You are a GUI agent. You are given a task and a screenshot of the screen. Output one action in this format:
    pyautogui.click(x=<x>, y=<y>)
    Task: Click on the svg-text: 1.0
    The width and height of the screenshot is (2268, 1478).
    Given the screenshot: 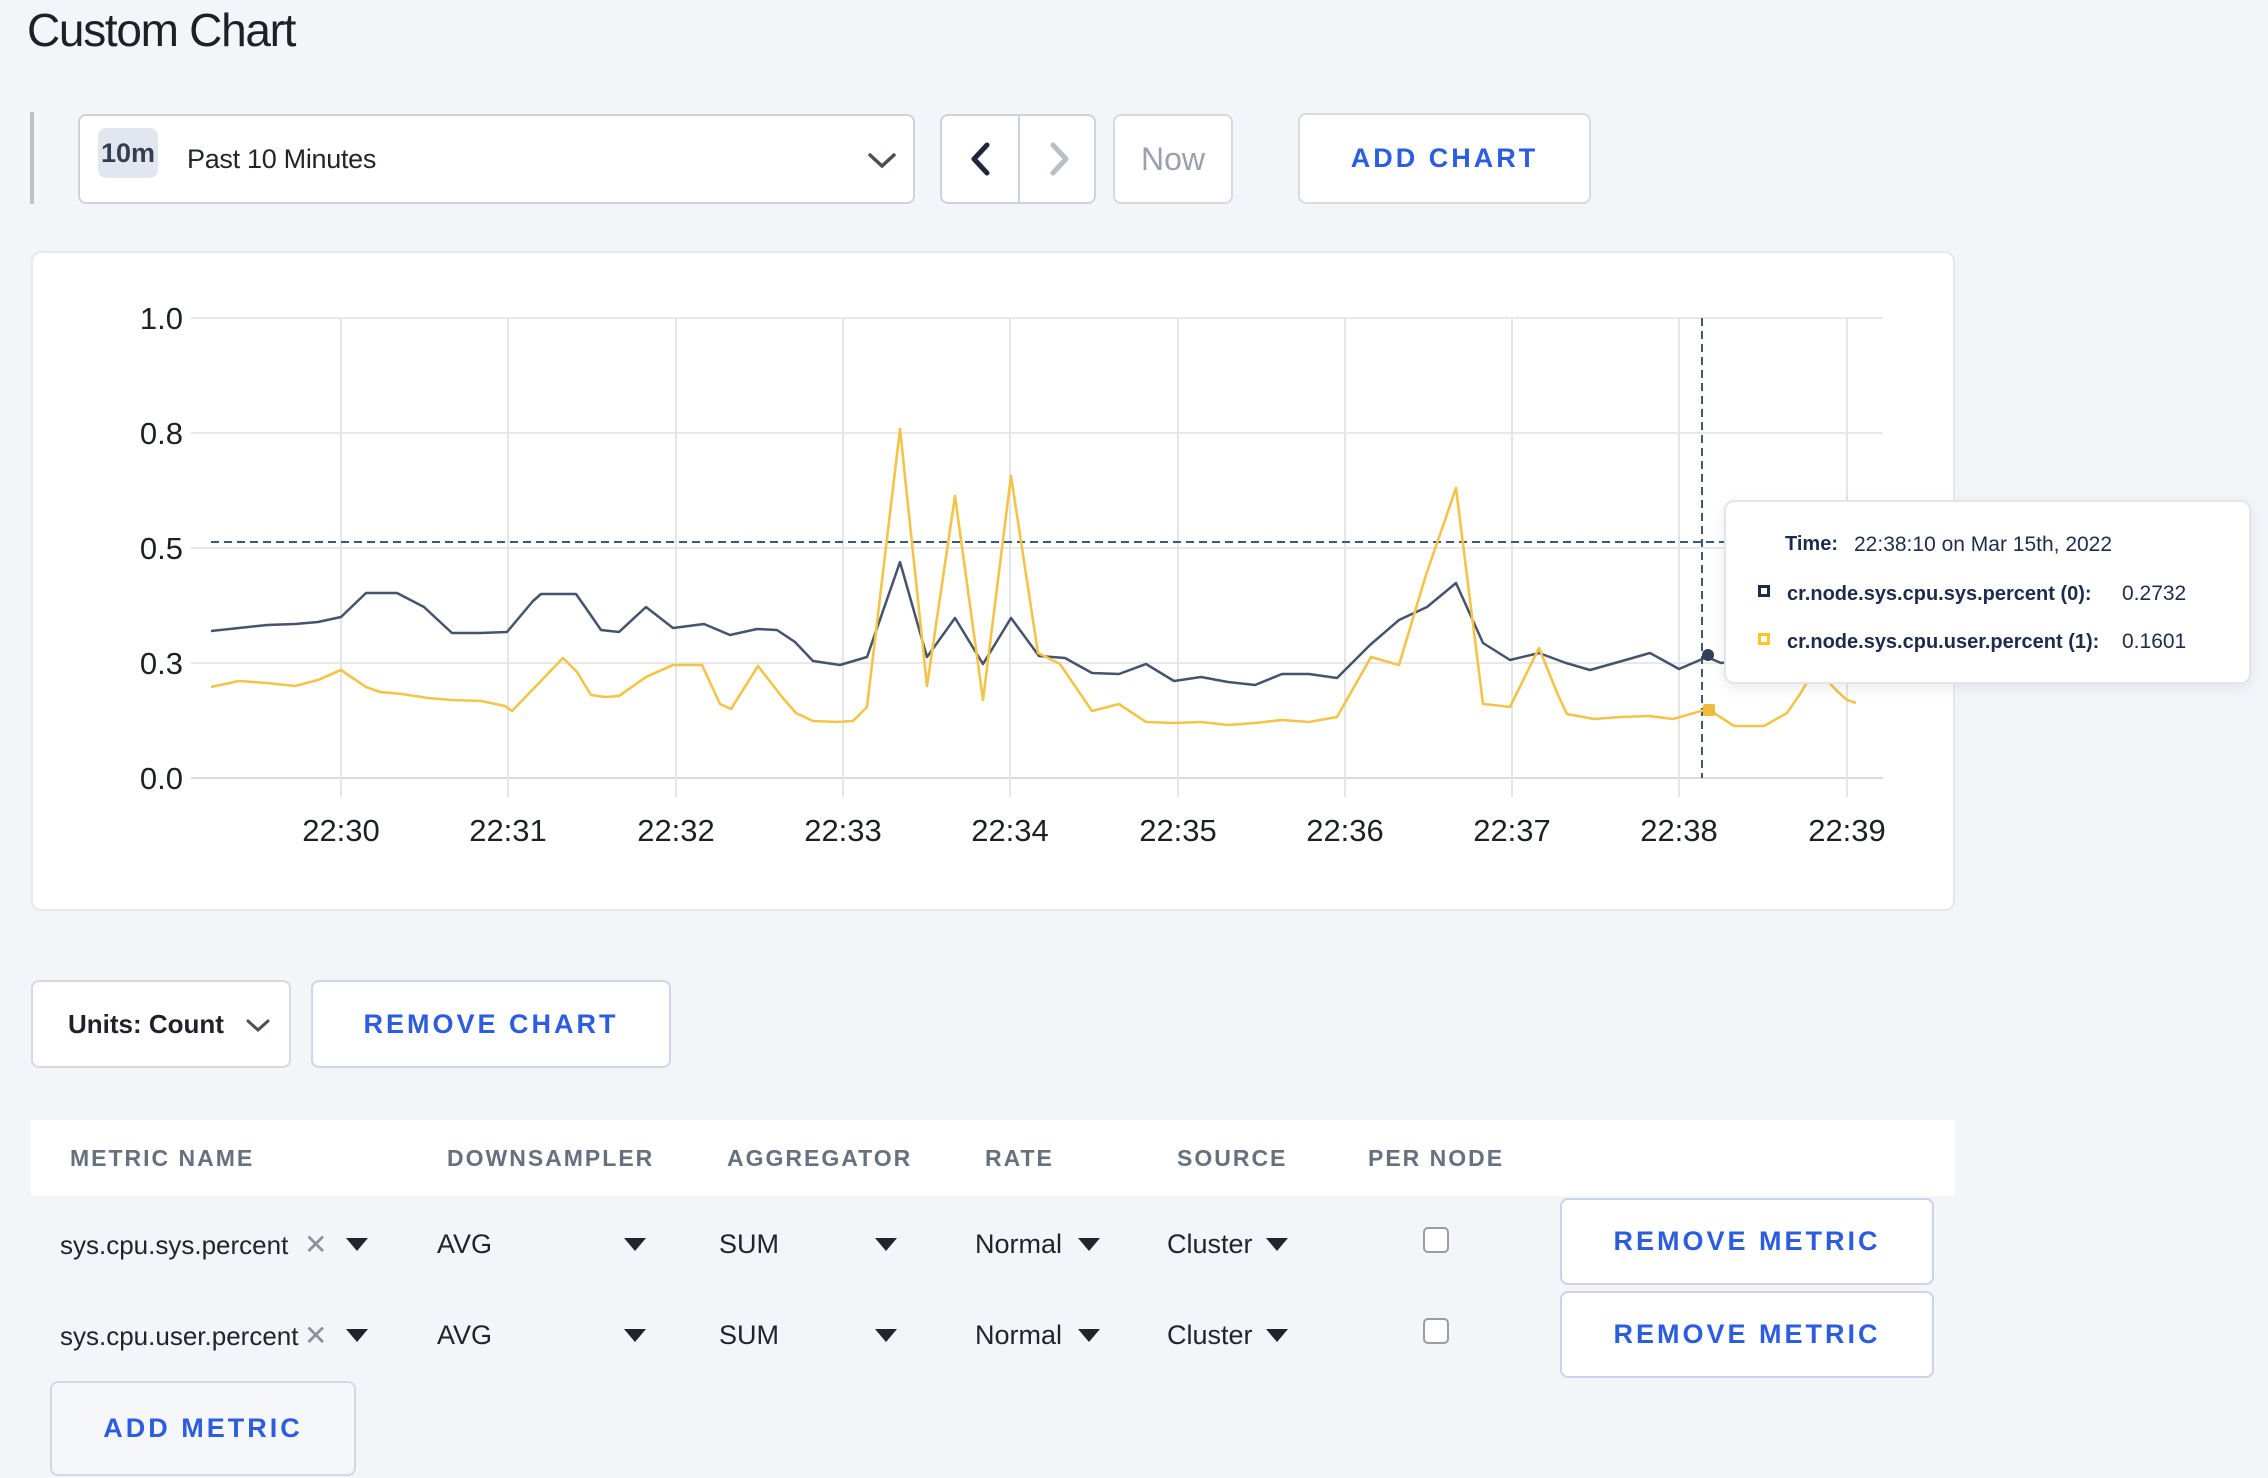 What is the action you would take?
    pyautogui.click(x=161, y=318)
    